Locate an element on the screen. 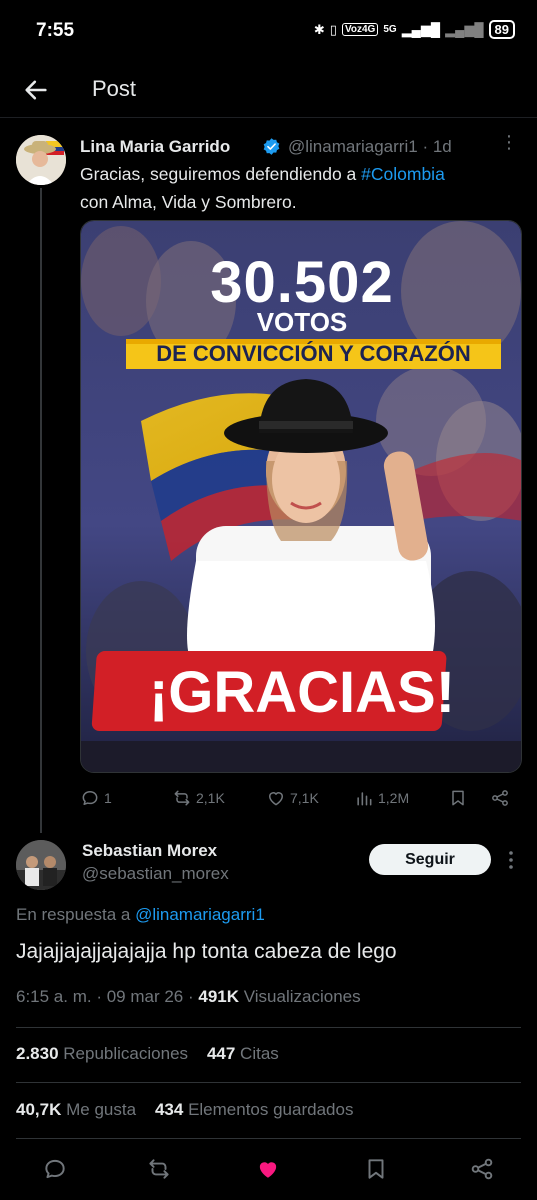 This screenshot has height=1200, width=537. verified-badge-icon is located at coordinates (271, 146).